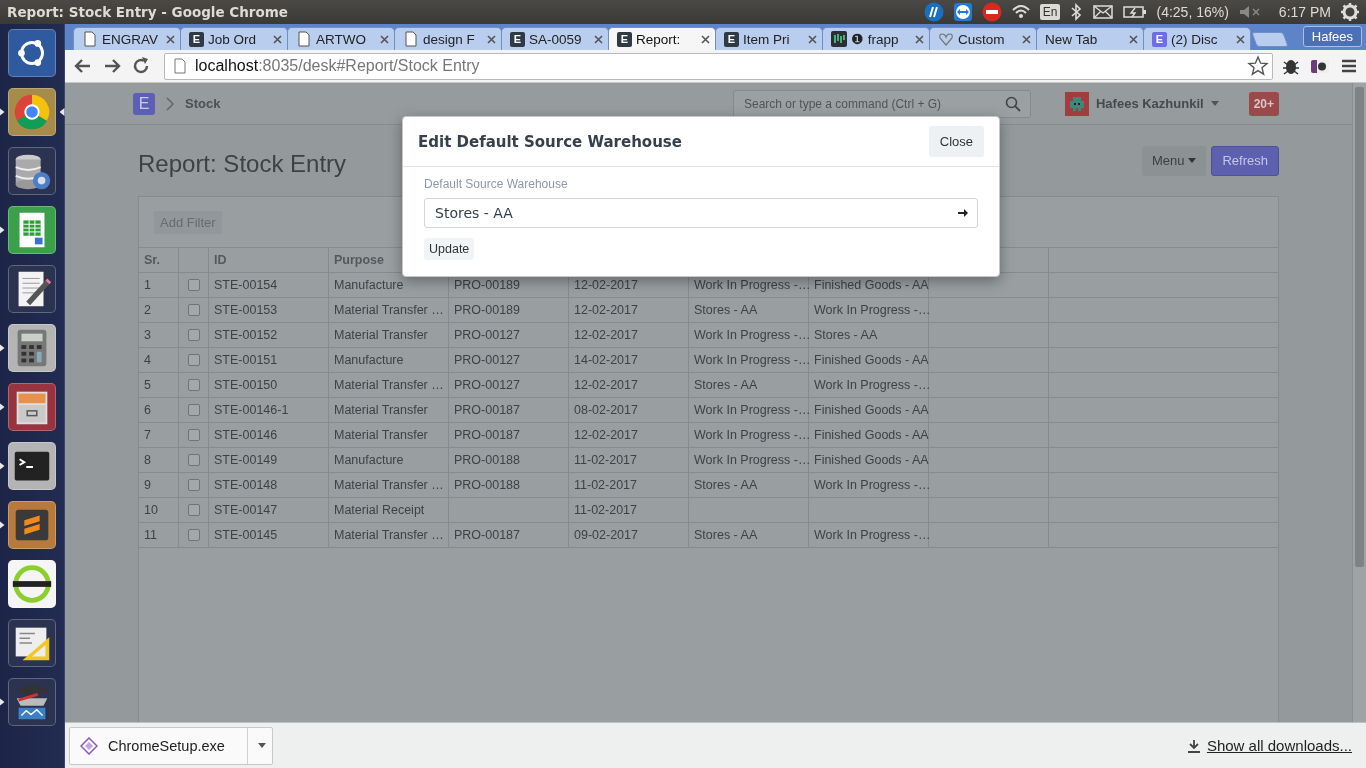 This screenshot has width=1366, height=768. I want to click on bluetooth-icon, so click(1076, 12).